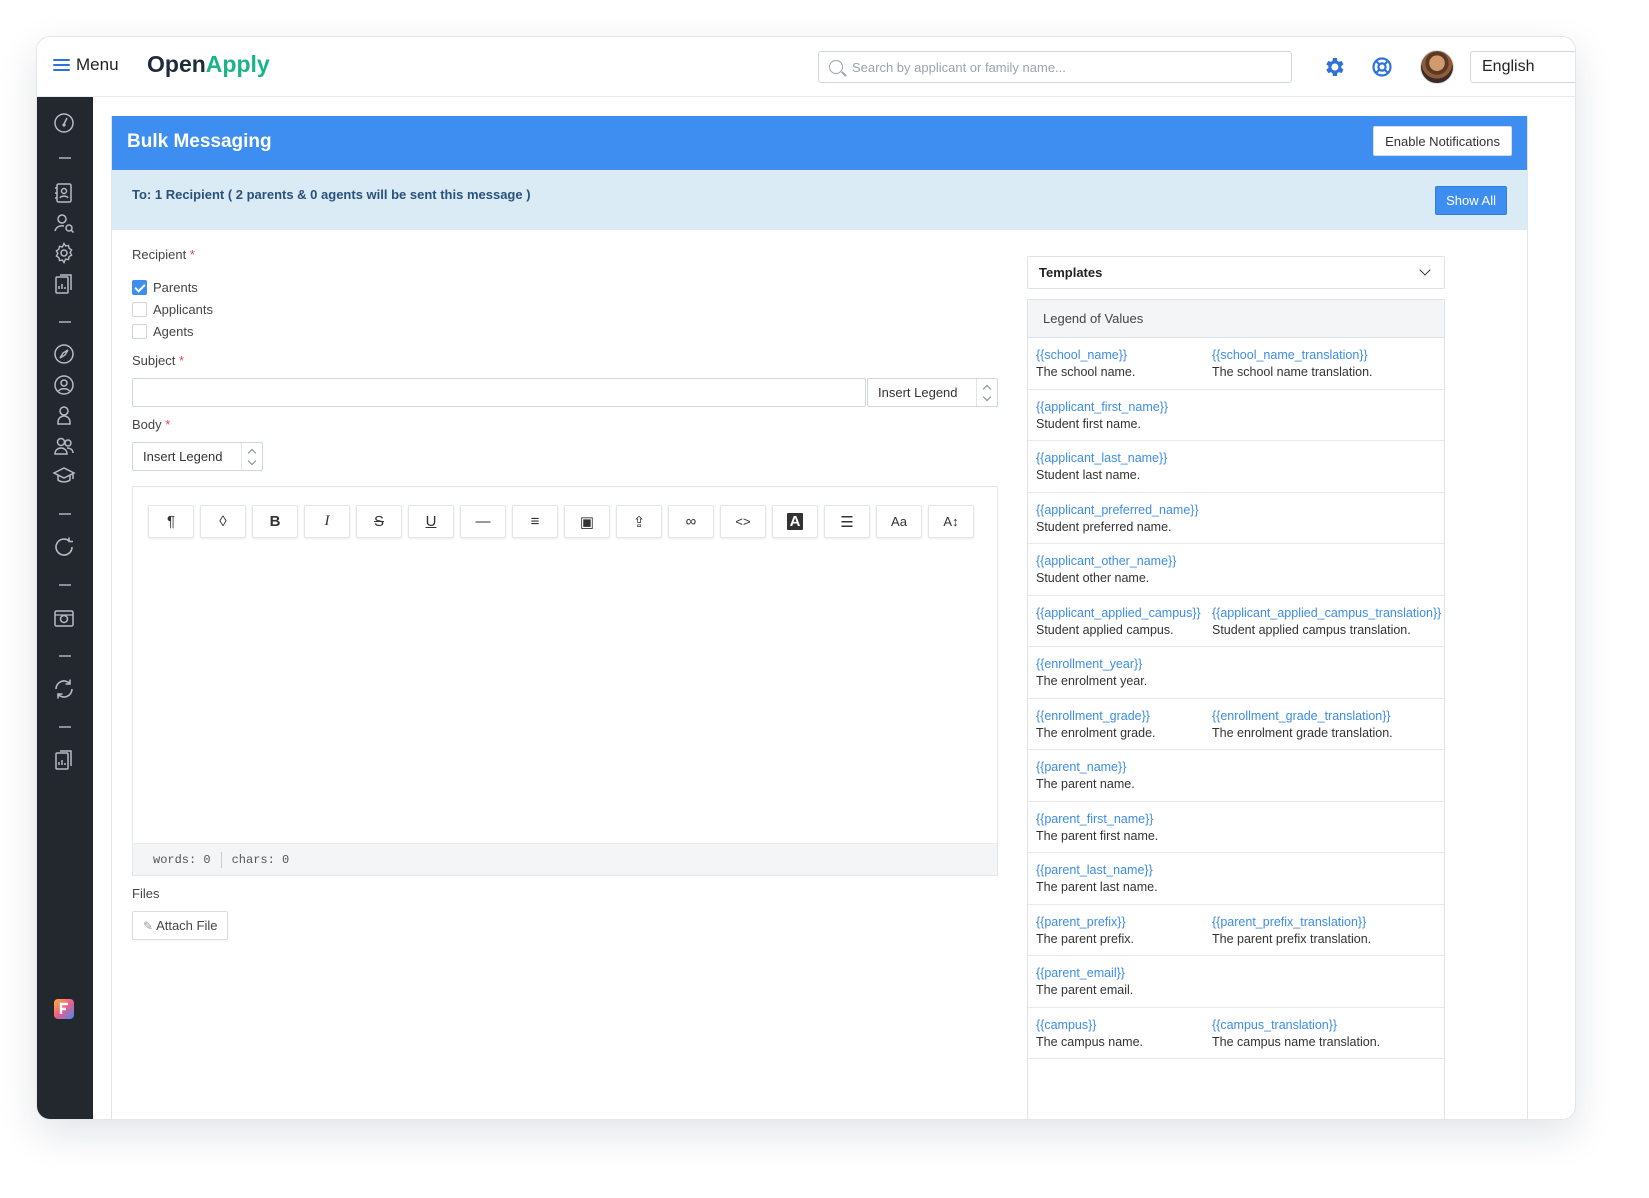 Image resolution: width=1649 pixels, height=1198 pixels. I want to click on horizontal-rule-icon: —, so click(483, 521).